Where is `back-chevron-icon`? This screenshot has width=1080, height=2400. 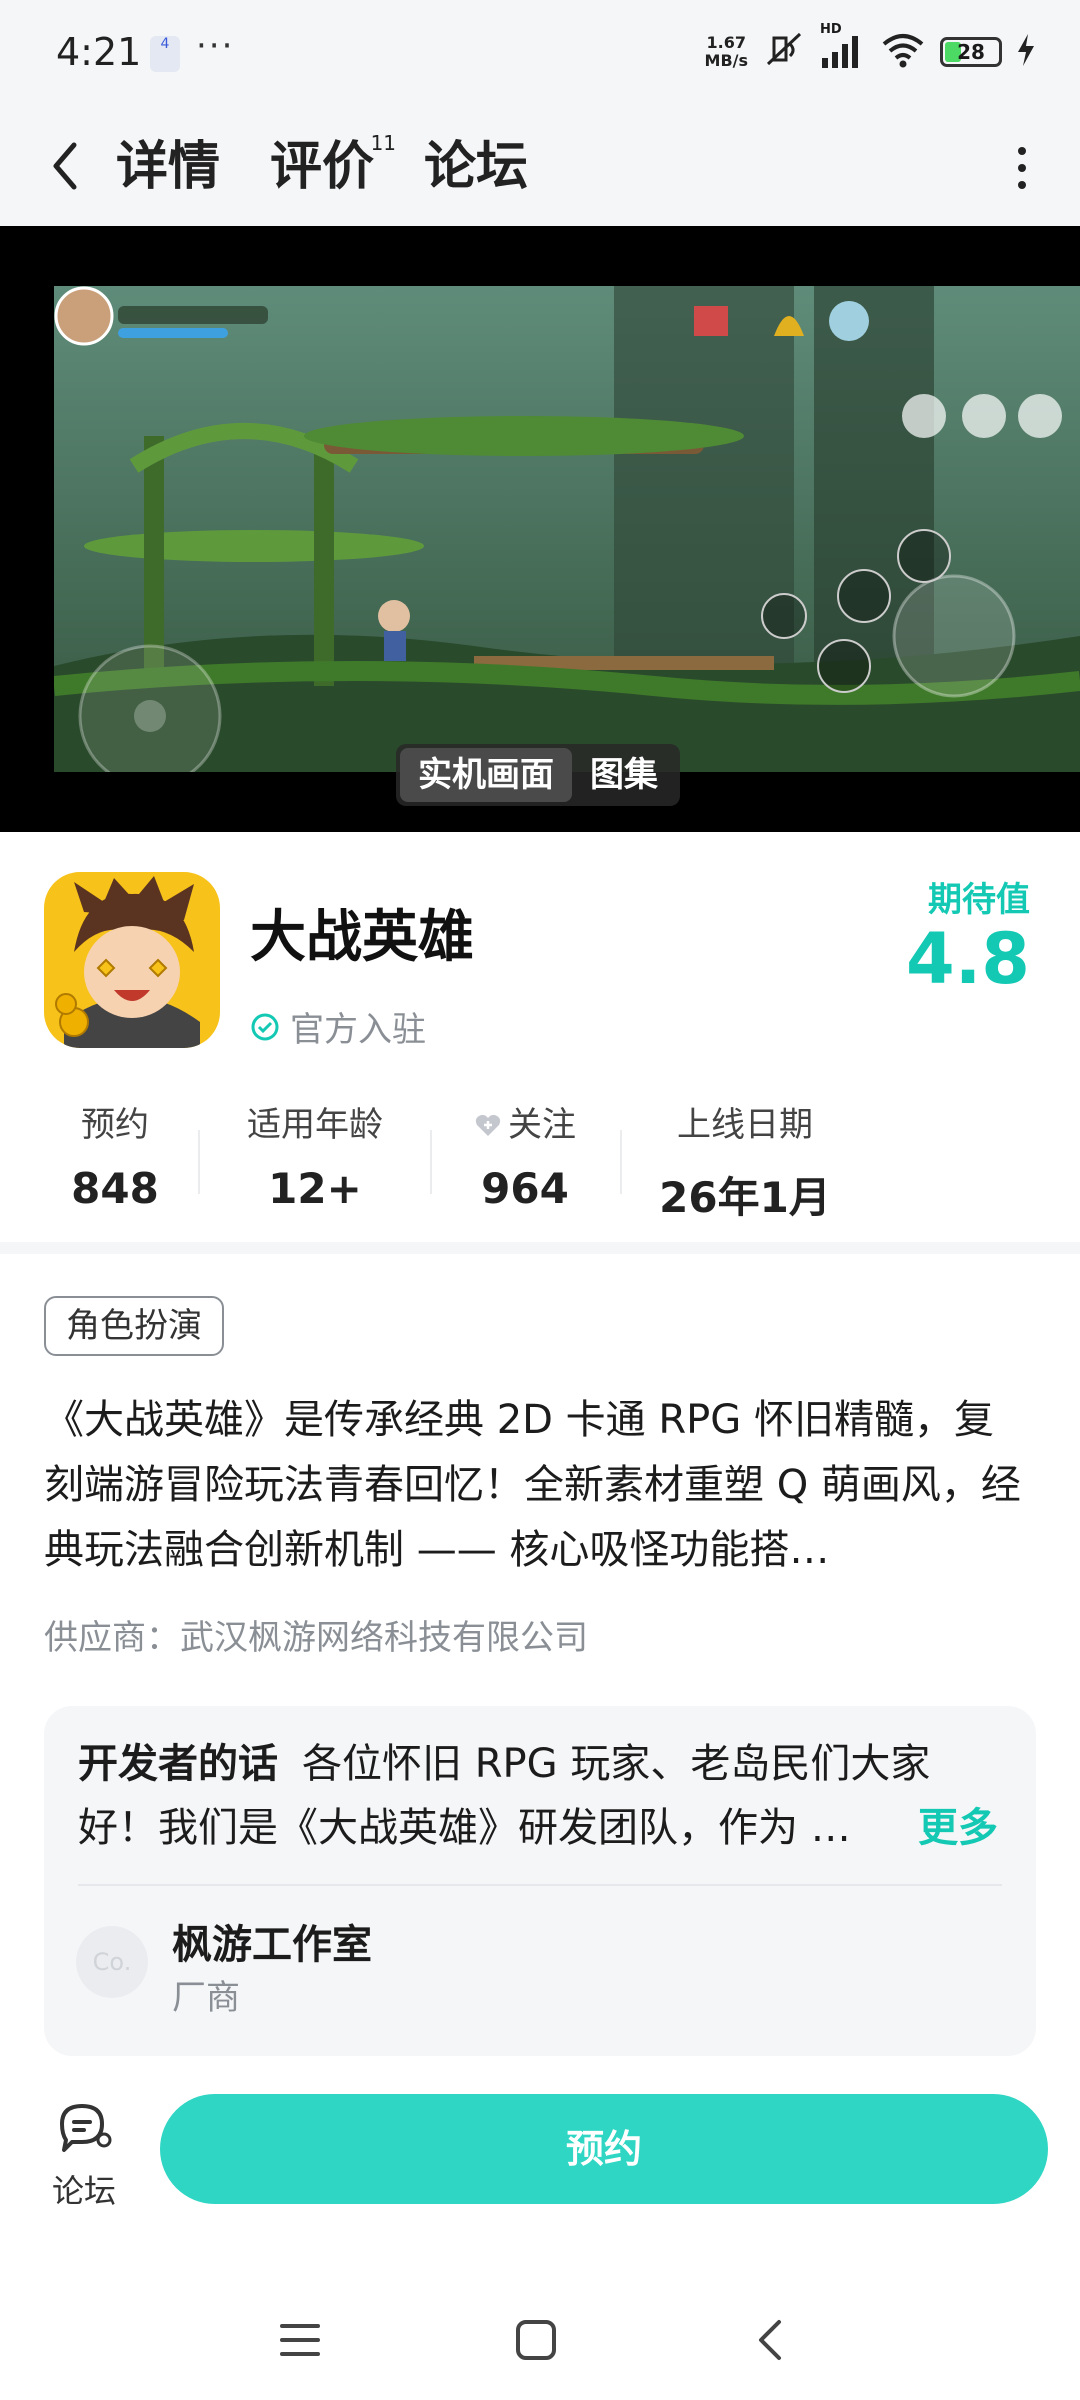 back-chevron-icon is located at coordinates (770, 2340).